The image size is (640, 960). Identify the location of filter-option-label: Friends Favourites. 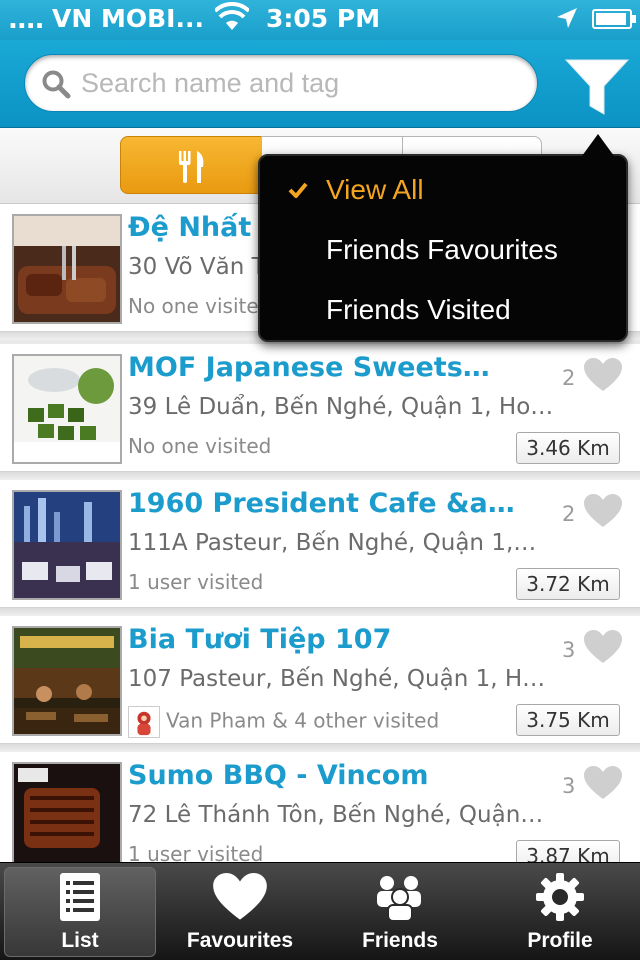
(442, 249).